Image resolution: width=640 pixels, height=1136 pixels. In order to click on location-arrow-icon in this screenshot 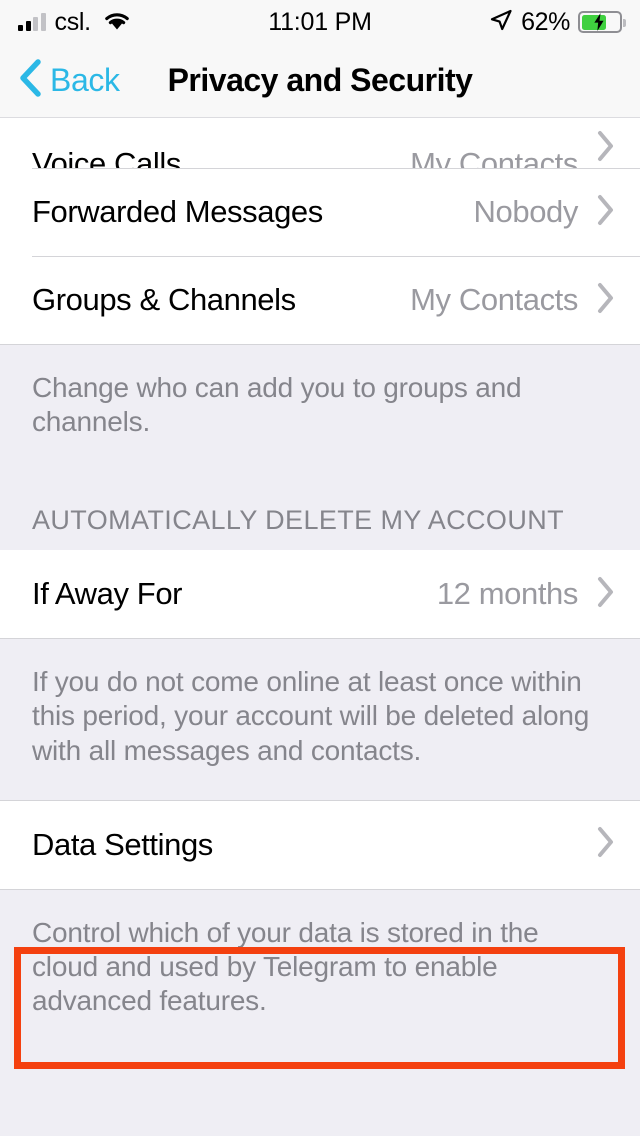, I will do `click(501, 22)`.